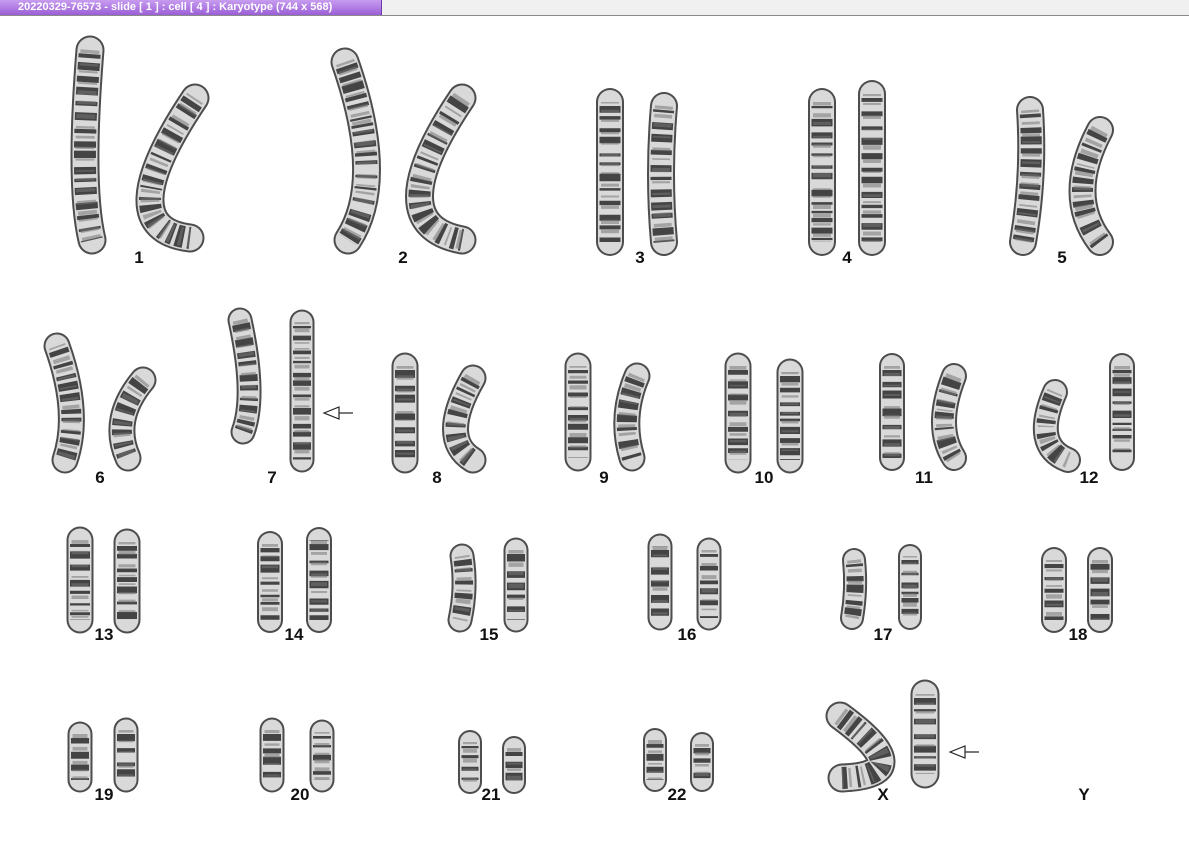 The width and height of the screenshot is (1189, 854). I want to click on chromosome-label-4: 4, so click(847, 257).